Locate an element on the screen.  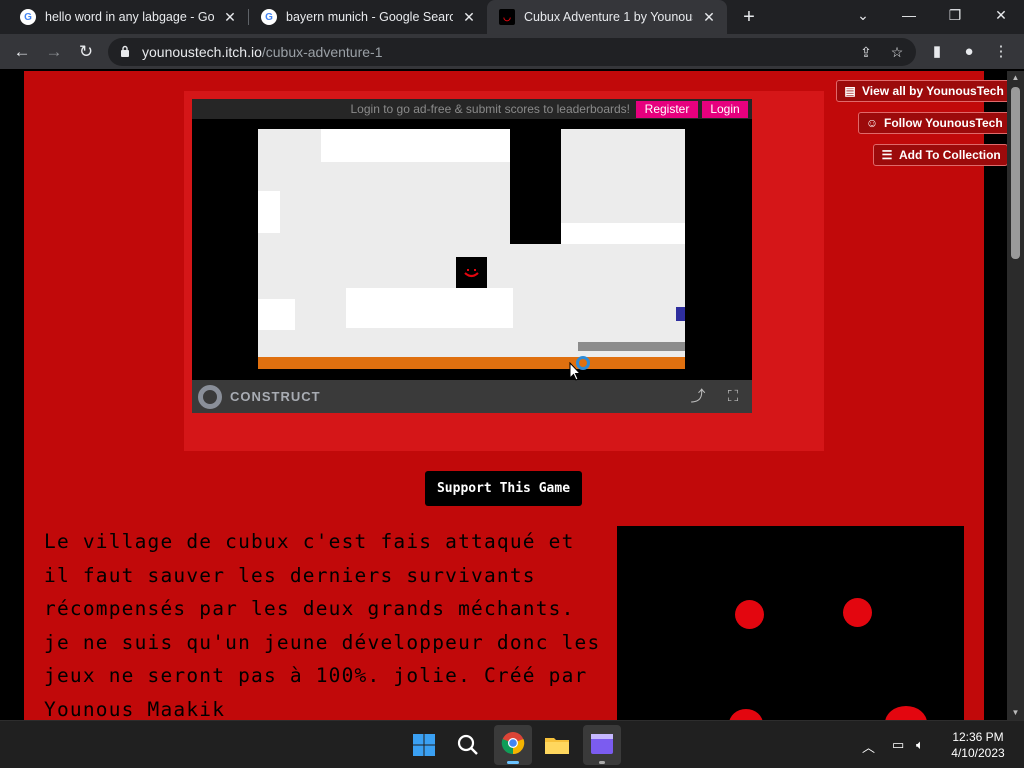
view-all-button: ▤ View all by YounousTech is located at coordinates (923, 91).